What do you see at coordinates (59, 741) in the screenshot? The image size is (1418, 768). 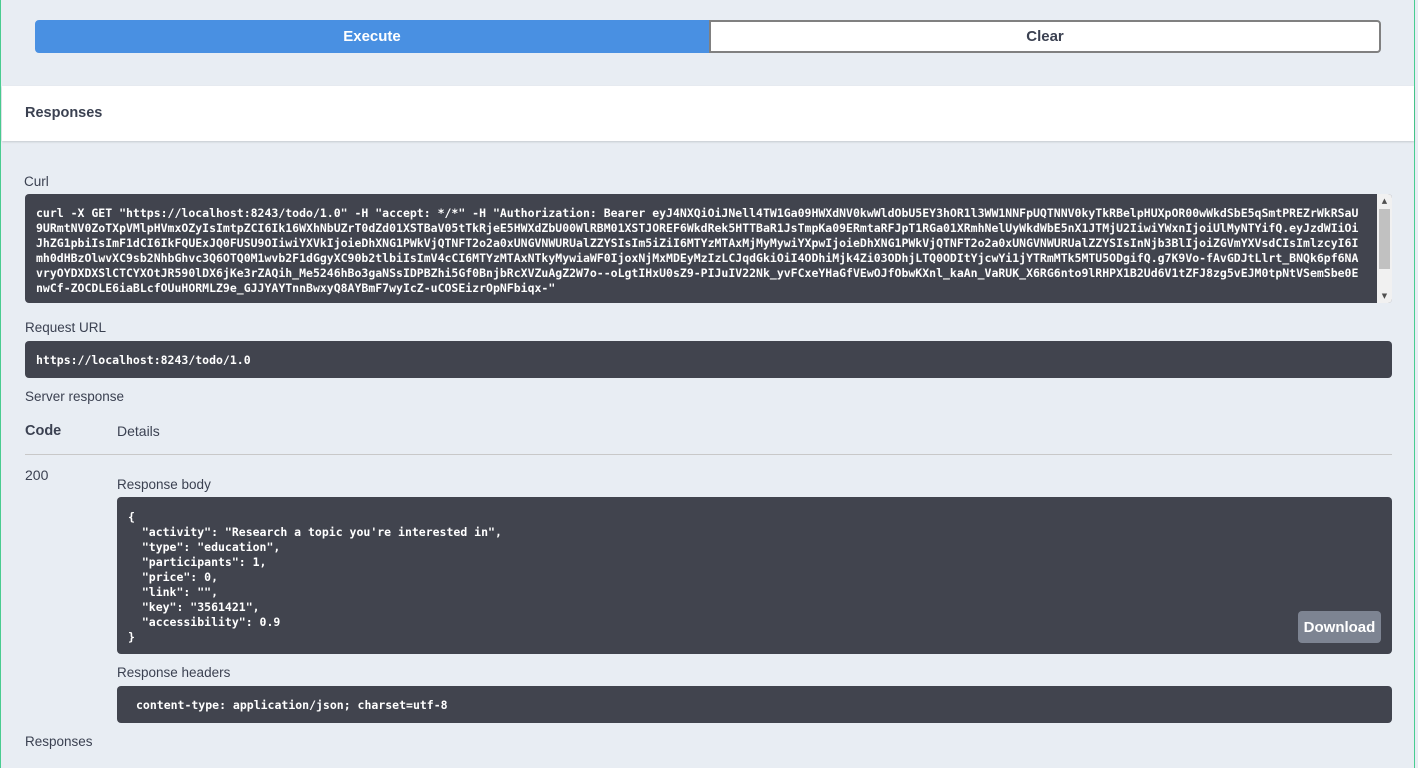 I see `responses-list-title: Responses` at bounding box center [59, 741].